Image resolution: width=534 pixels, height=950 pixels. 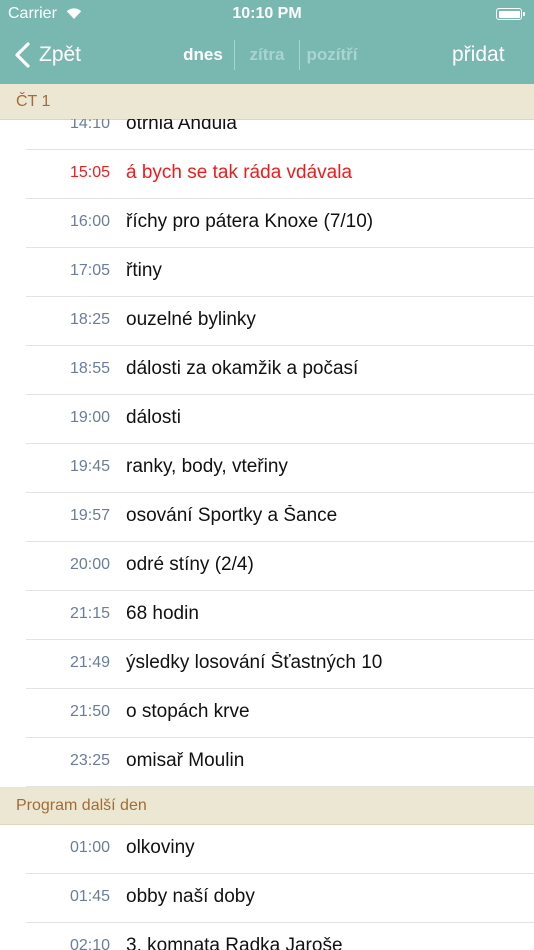 What do you see at coordinates (188, 711) in the screenshot?
I see `program-title: o stopách krve` at bounding box center [188, 711].